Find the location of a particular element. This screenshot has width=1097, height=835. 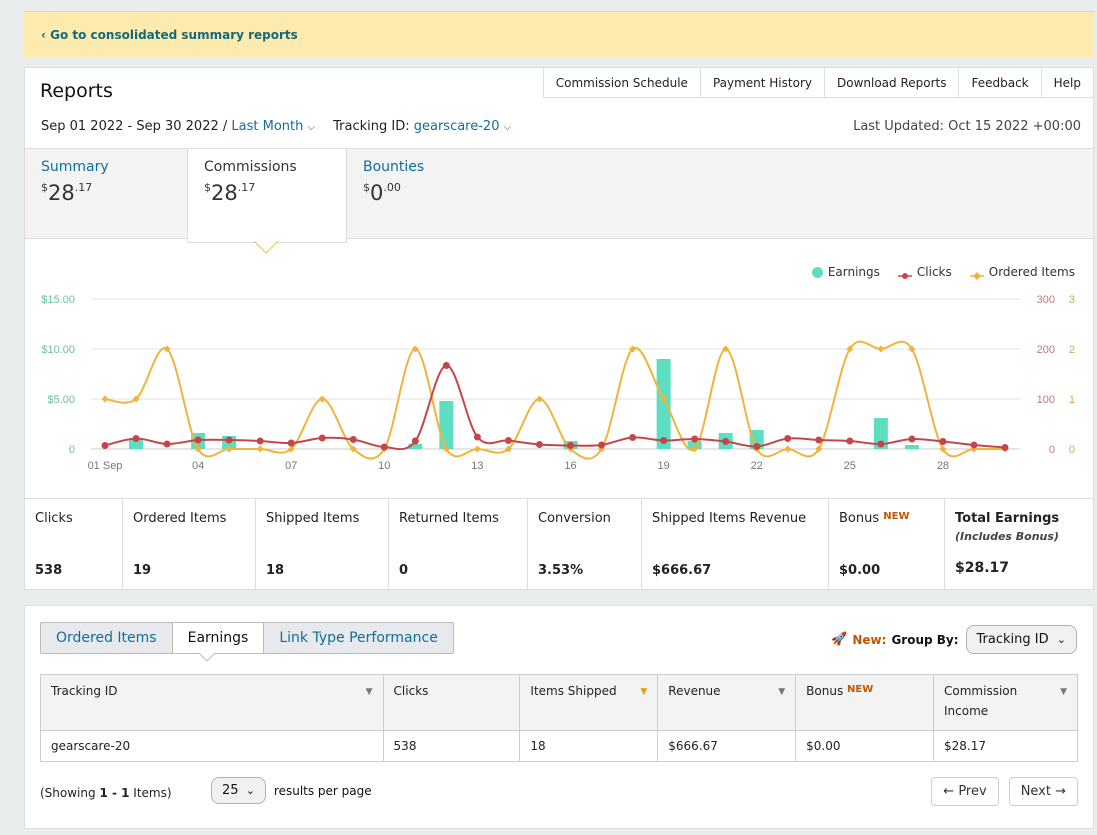

metric-value: 0 is located at coordinates (404, 570).